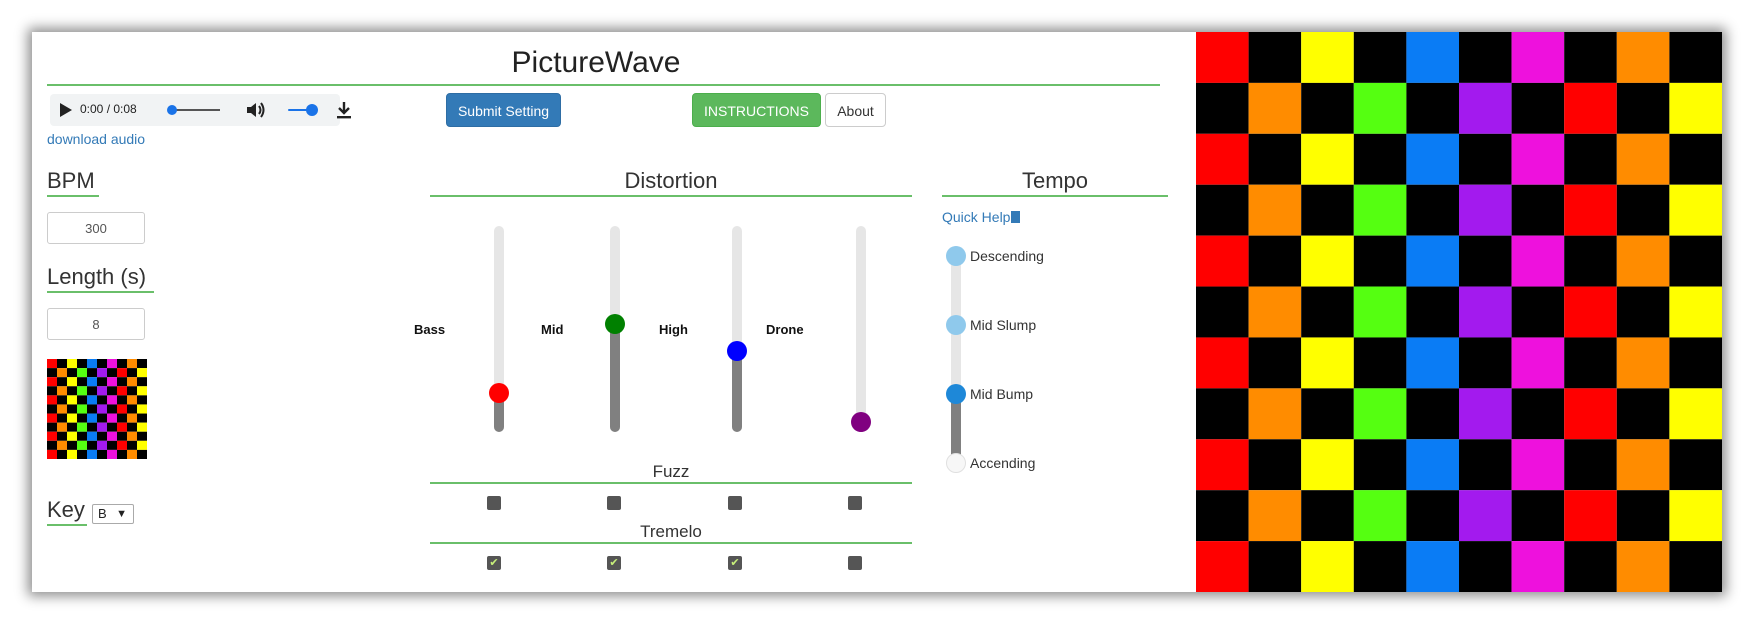 This screenshot has width=1753, height=625. I want to click on fuzz-divider, so click(671, 483).